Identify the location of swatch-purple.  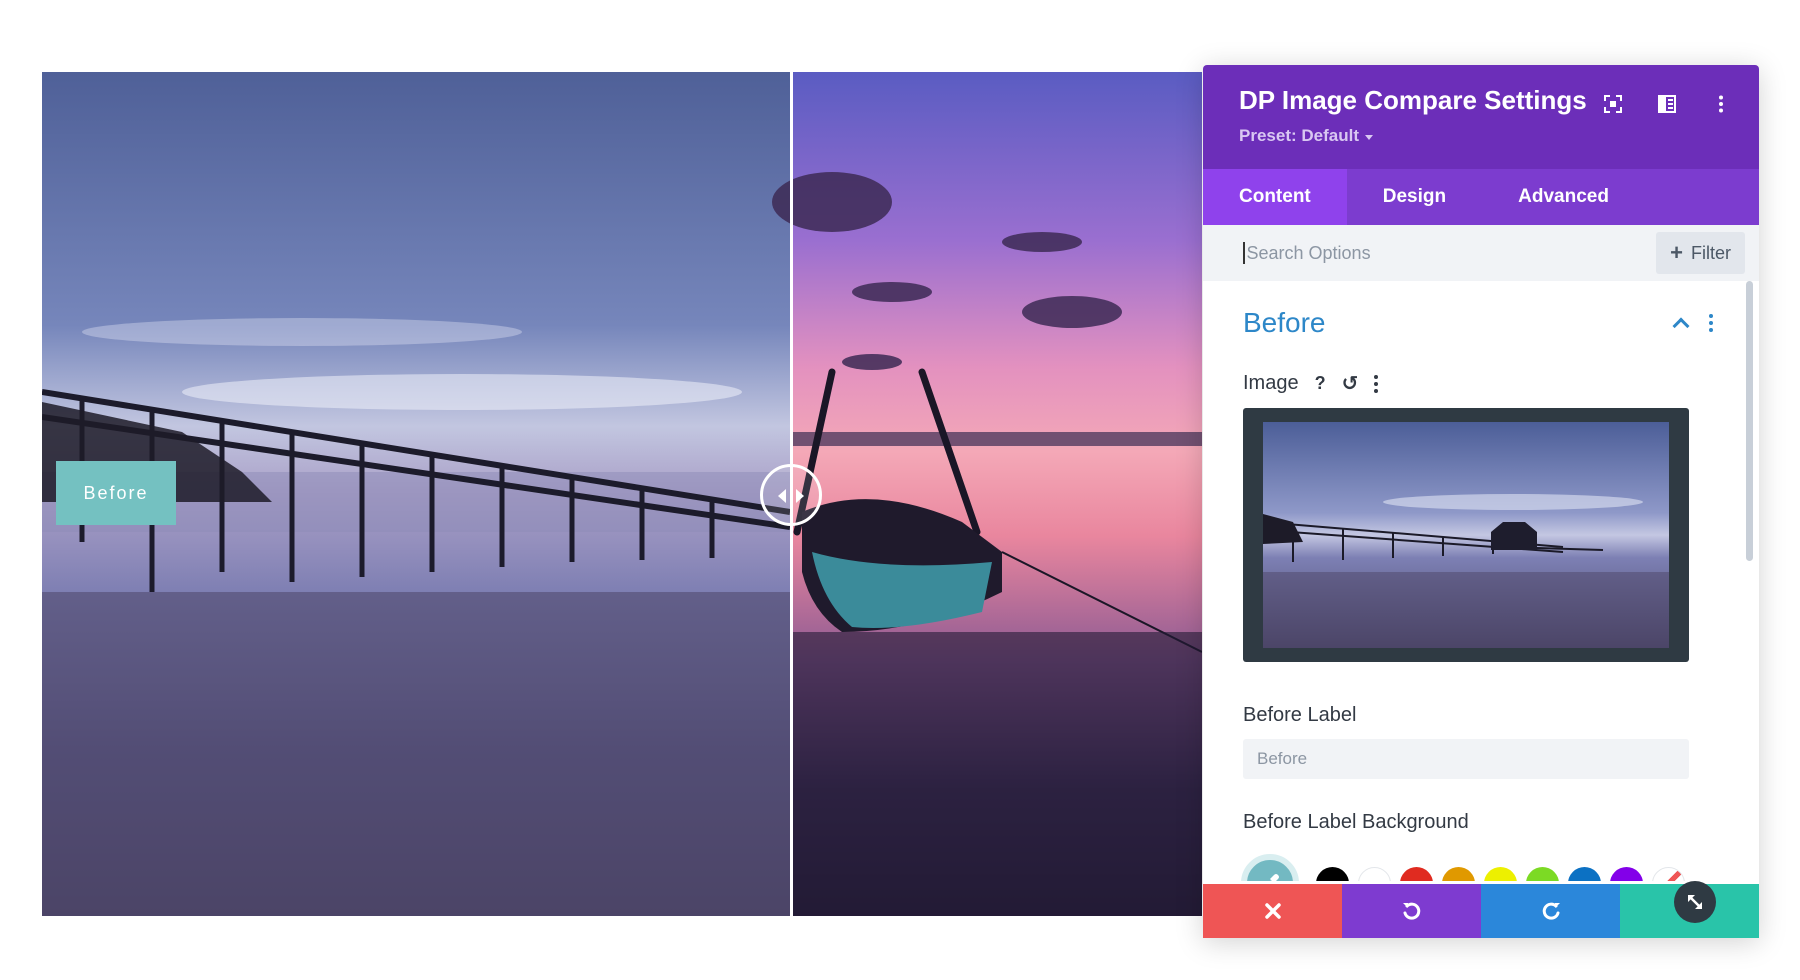
(1626, 873).